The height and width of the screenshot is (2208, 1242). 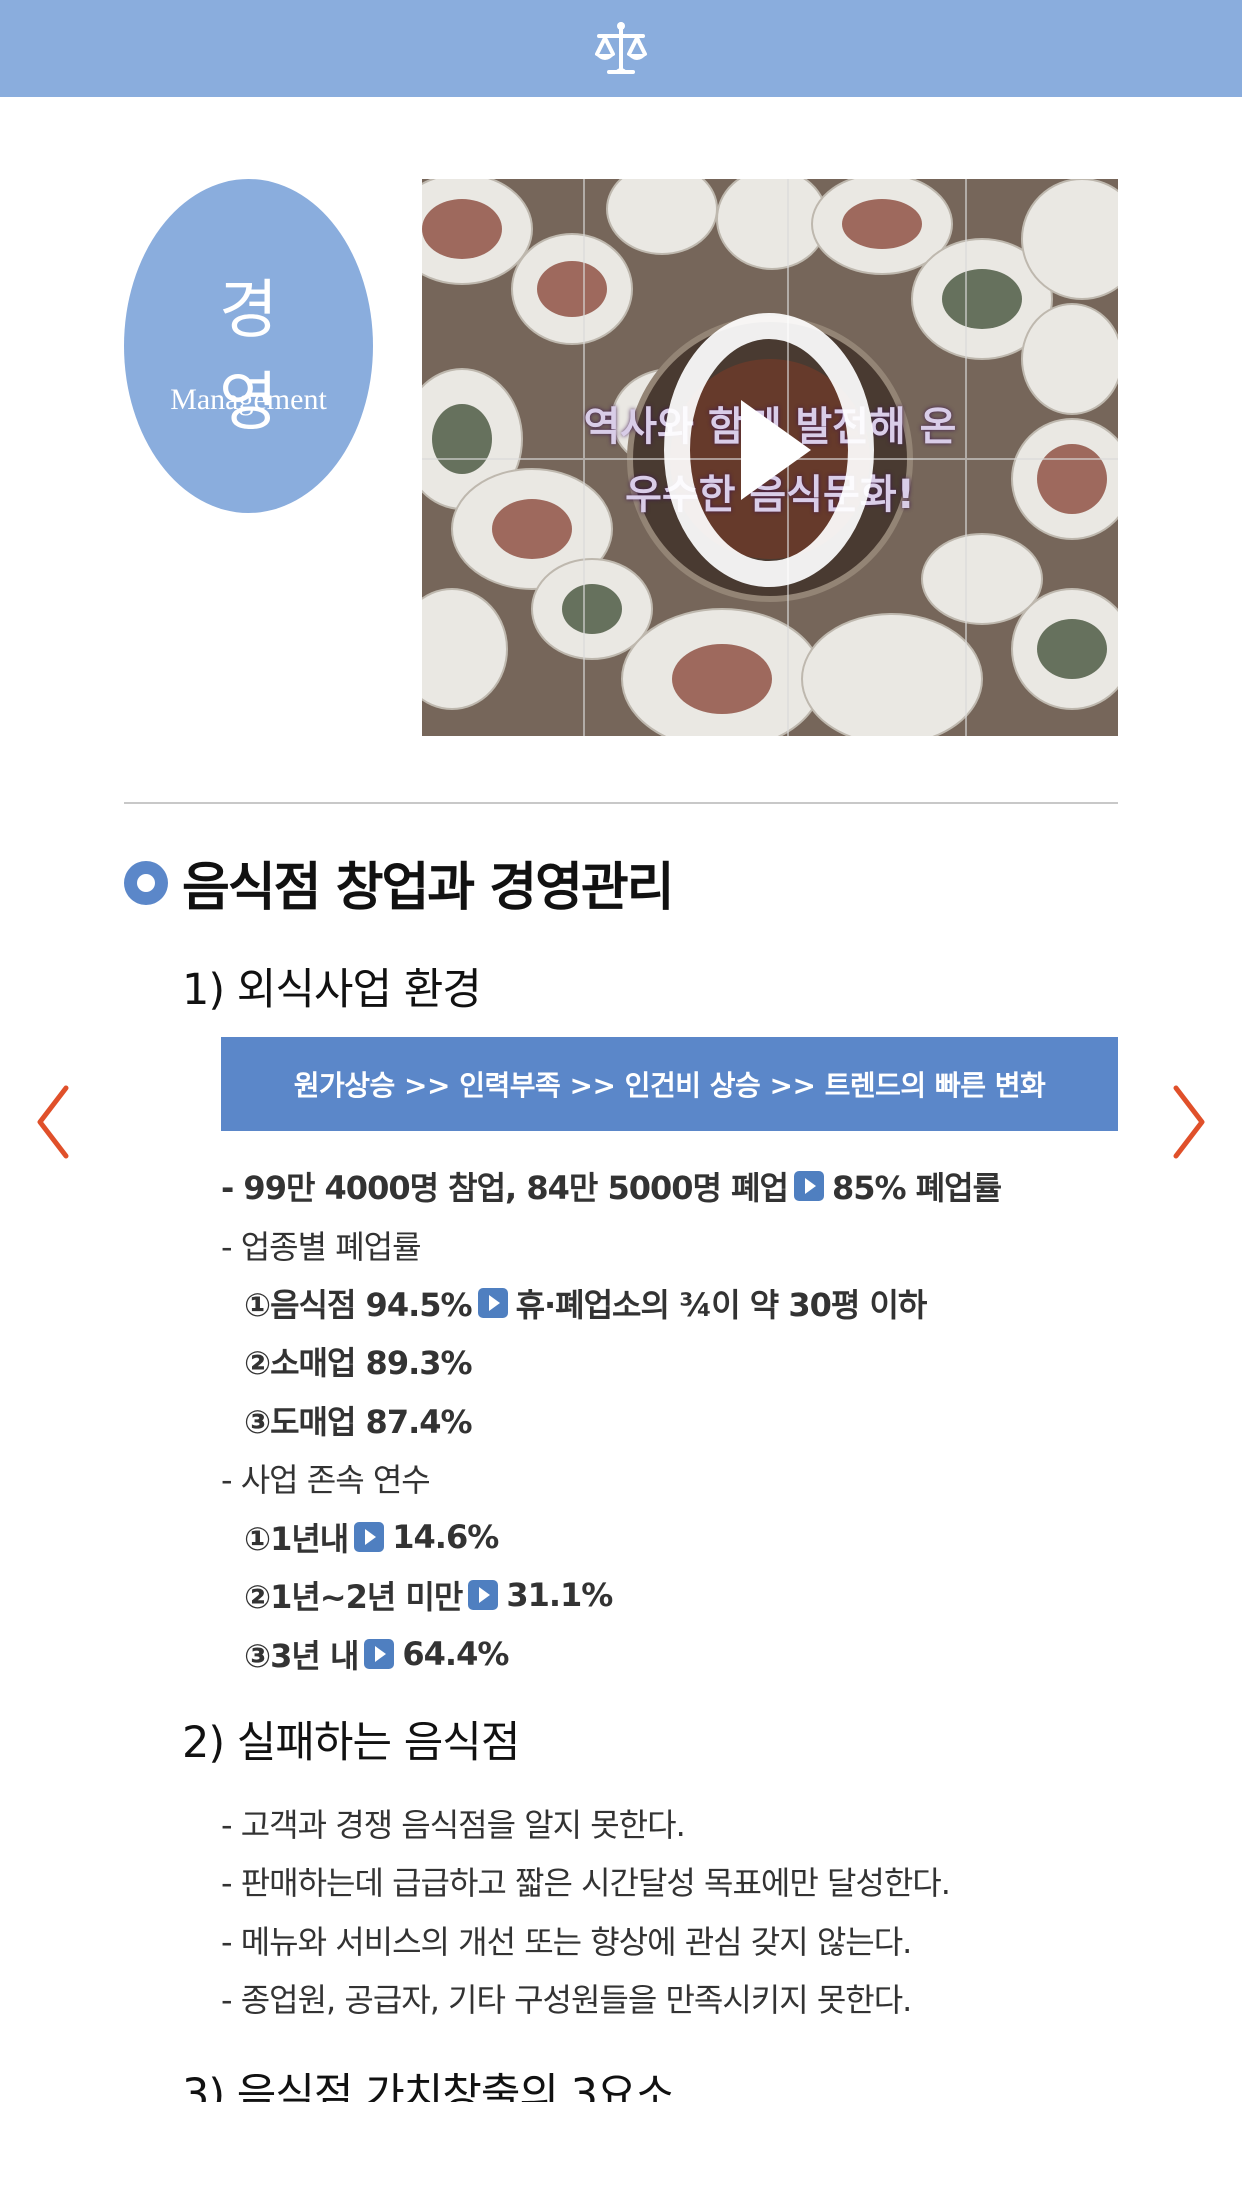 I want to click on env-line-result: 85% 폐업률, so click(x=917, y=1188).